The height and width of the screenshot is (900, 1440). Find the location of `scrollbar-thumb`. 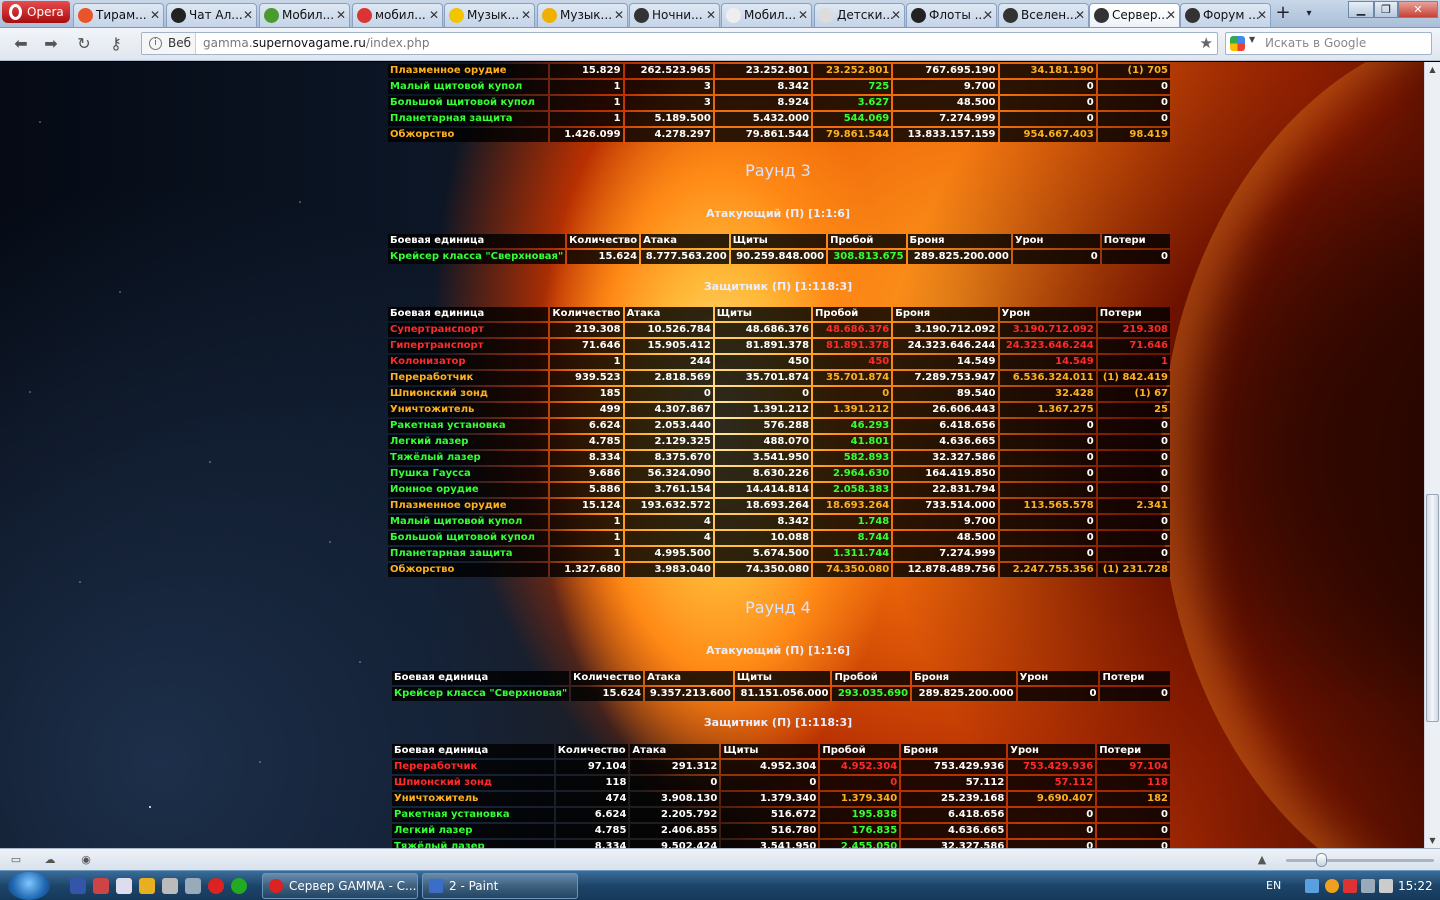

scrollbar-thumb is located at coordinates (1432, 608).